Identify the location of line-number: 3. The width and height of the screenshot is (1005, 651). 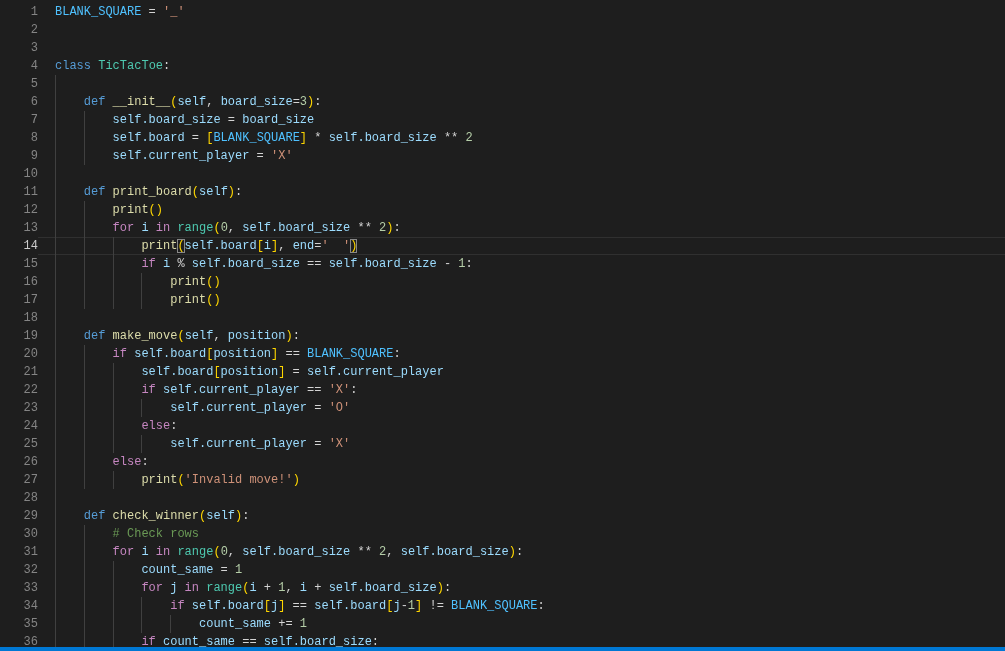
(33, 48).